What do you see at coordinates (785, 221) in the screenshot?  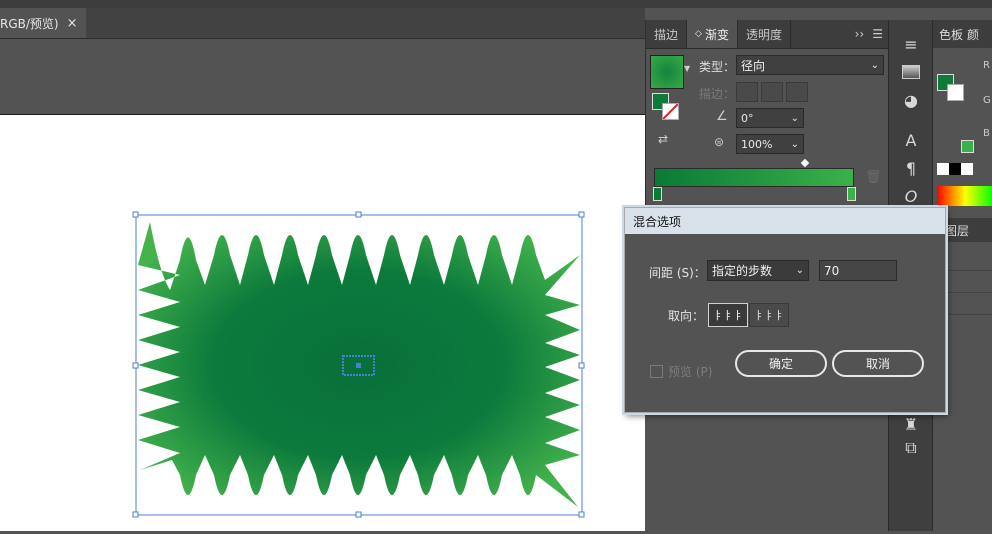 I see `dialog-title: 混合选项` at bounding box center [785, 221].